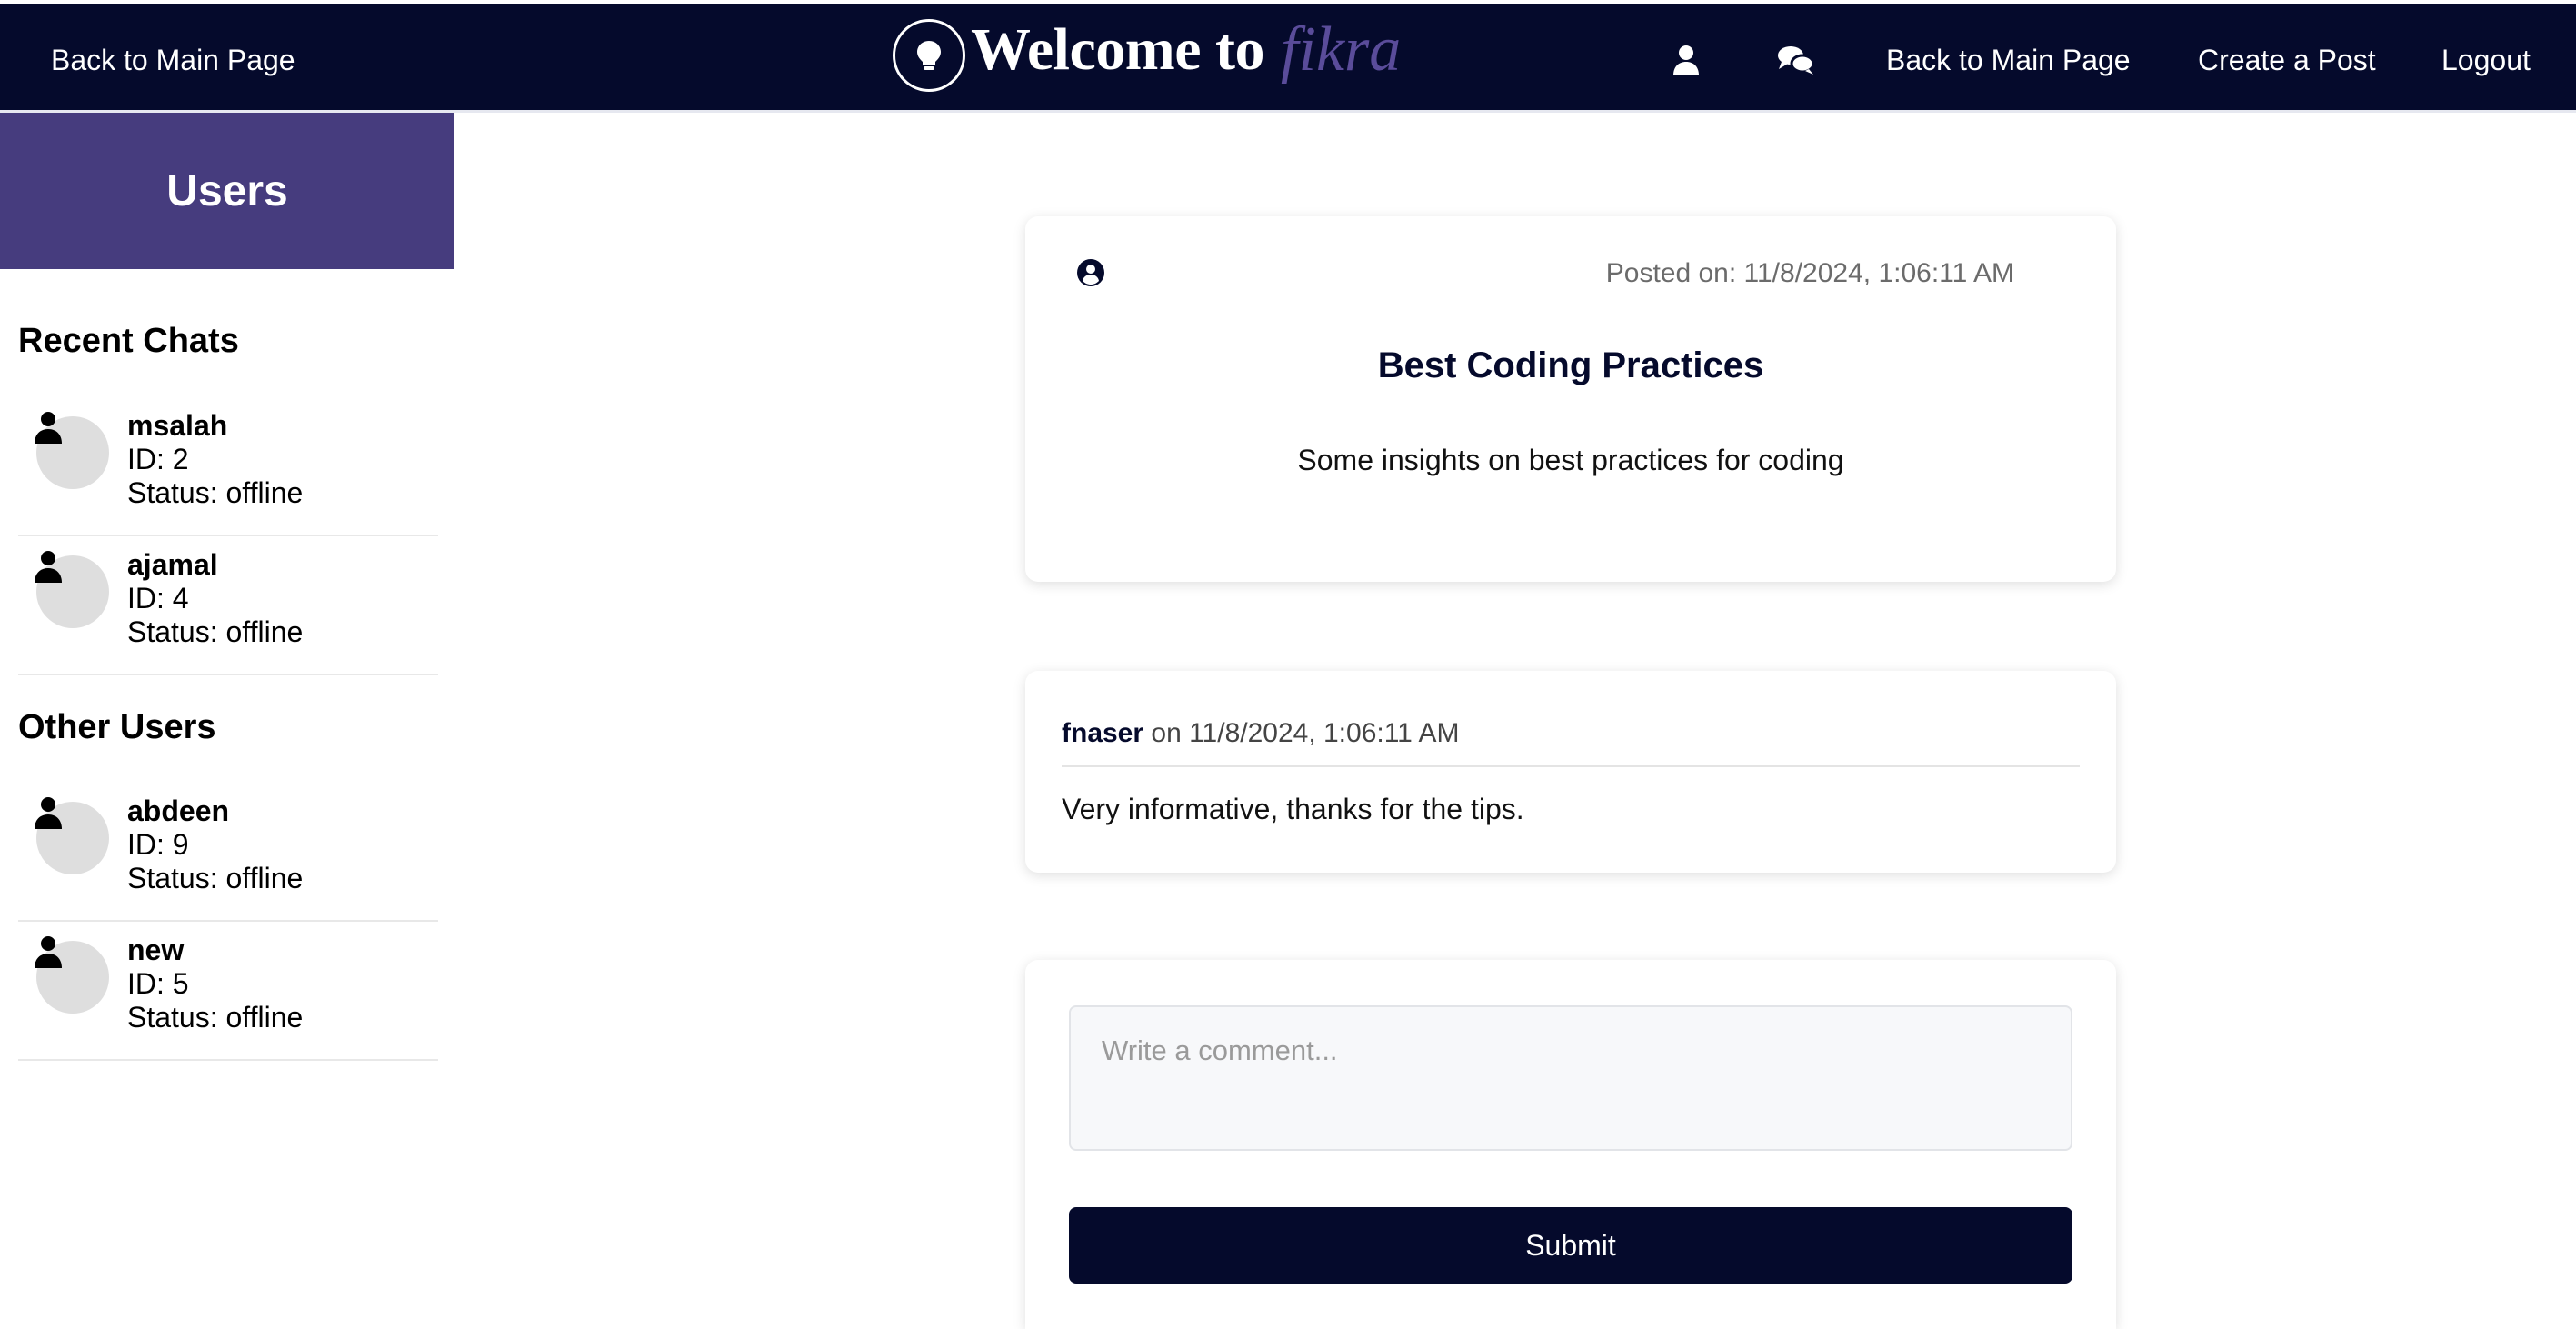 The image size is (2576, 1329). Describe the element at coordinates (1570, 1246) in the screenshot. I see `submit-button: Submit` at that location.